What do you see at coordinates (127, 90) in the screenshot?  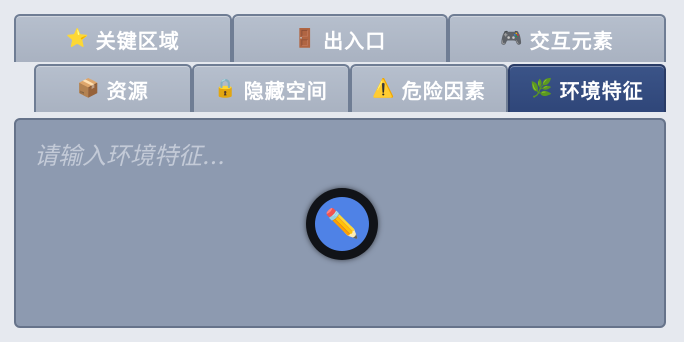 I see `tab-label: 资源` at bounding box center [127, 90].